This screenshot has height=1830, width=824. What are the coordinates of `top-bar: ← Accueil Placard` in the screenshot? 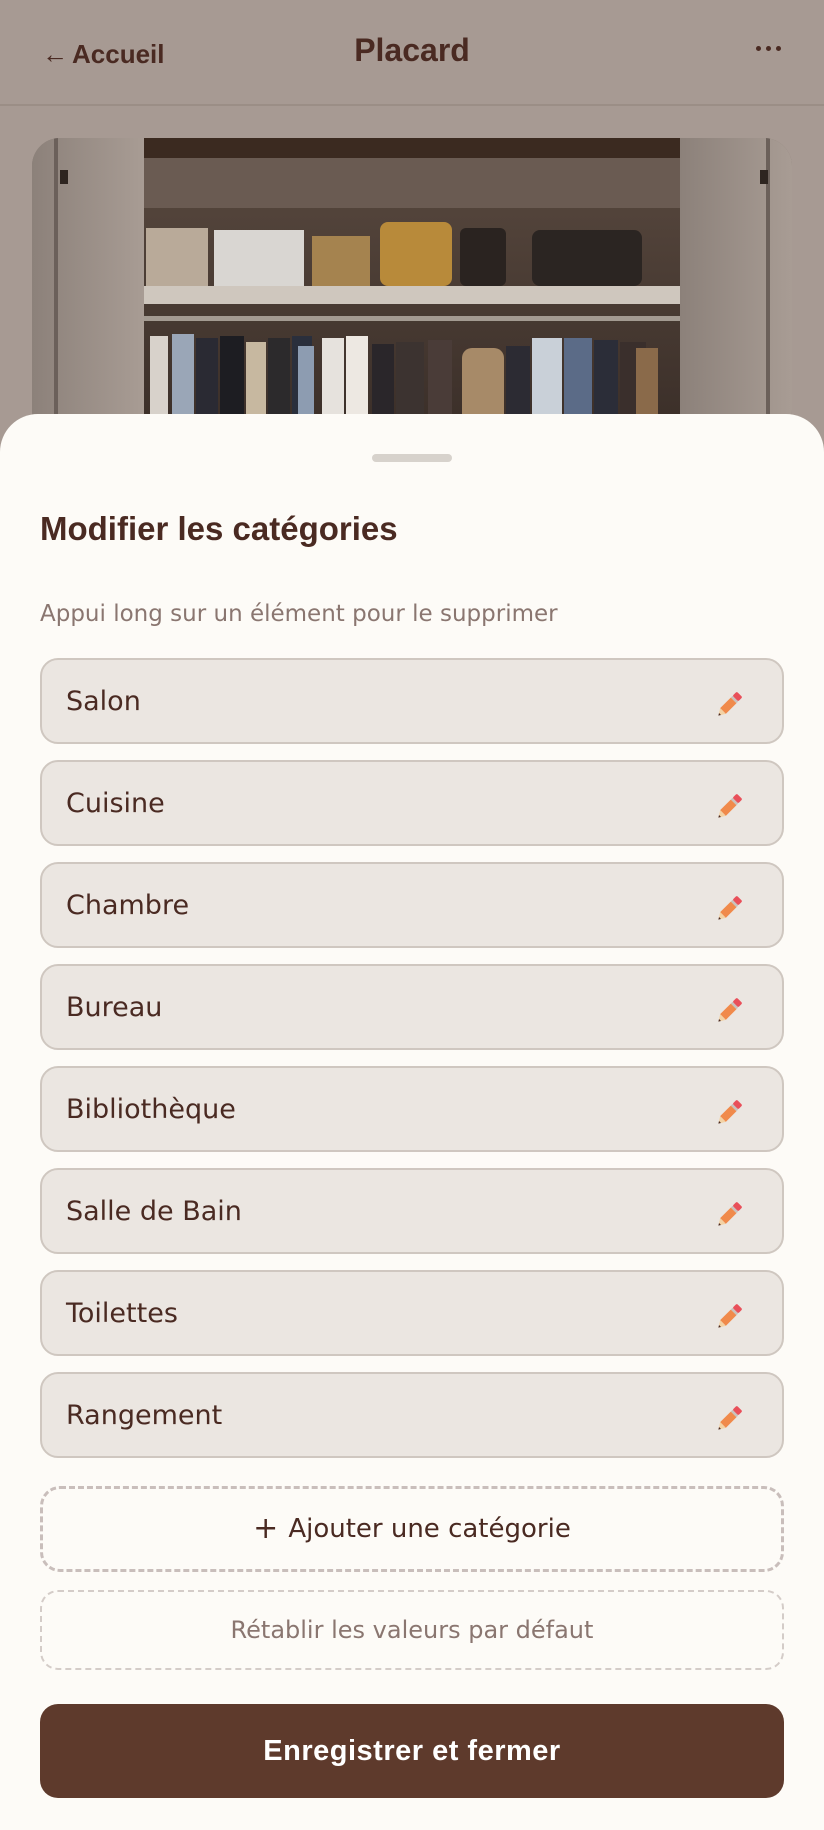 It's located at (412, 52).